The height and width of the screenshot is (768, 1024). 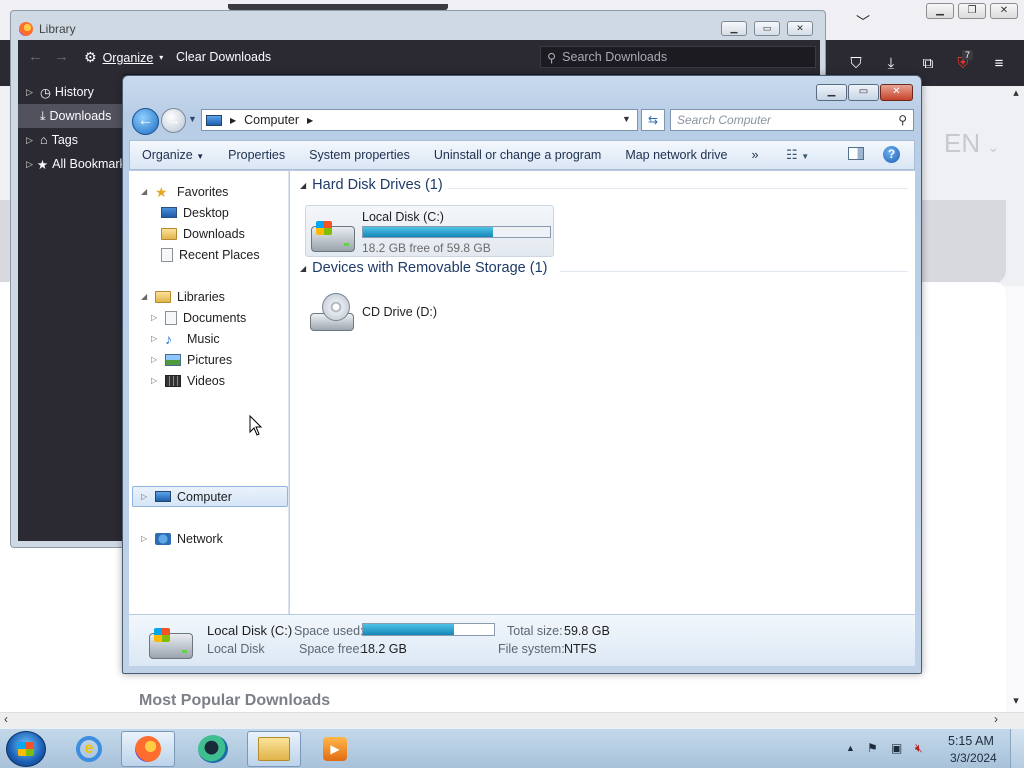 What do you see at coordinates (863, 22) in the screenshot?
I see `list-all-tabs-chevron-icon: ﹀` at bounding box center [863, 22].